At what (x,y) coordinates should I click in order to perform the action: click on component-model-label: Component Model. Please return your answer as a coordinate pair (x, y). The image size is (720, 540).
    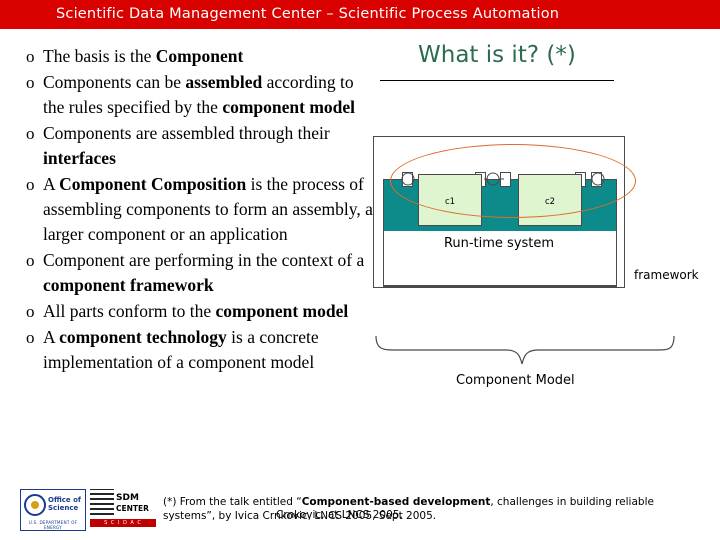
    Looking at the image, I should click on (515, 380).